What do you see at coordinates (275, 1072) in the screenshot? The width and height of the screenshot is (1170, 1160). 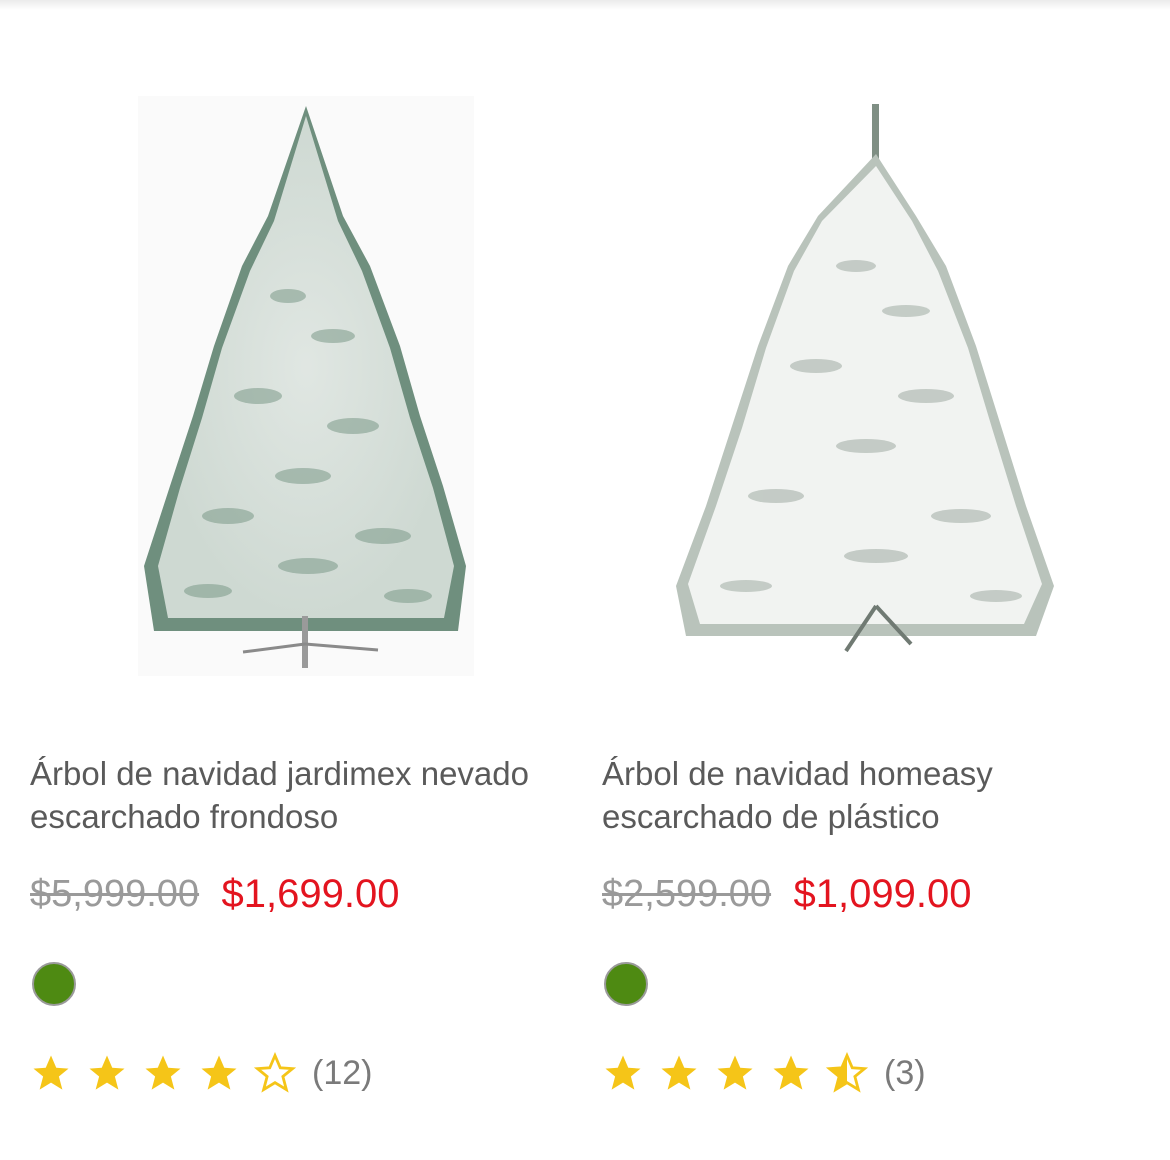 I see `star-empty-icon` at bounding box center [275, 1072].